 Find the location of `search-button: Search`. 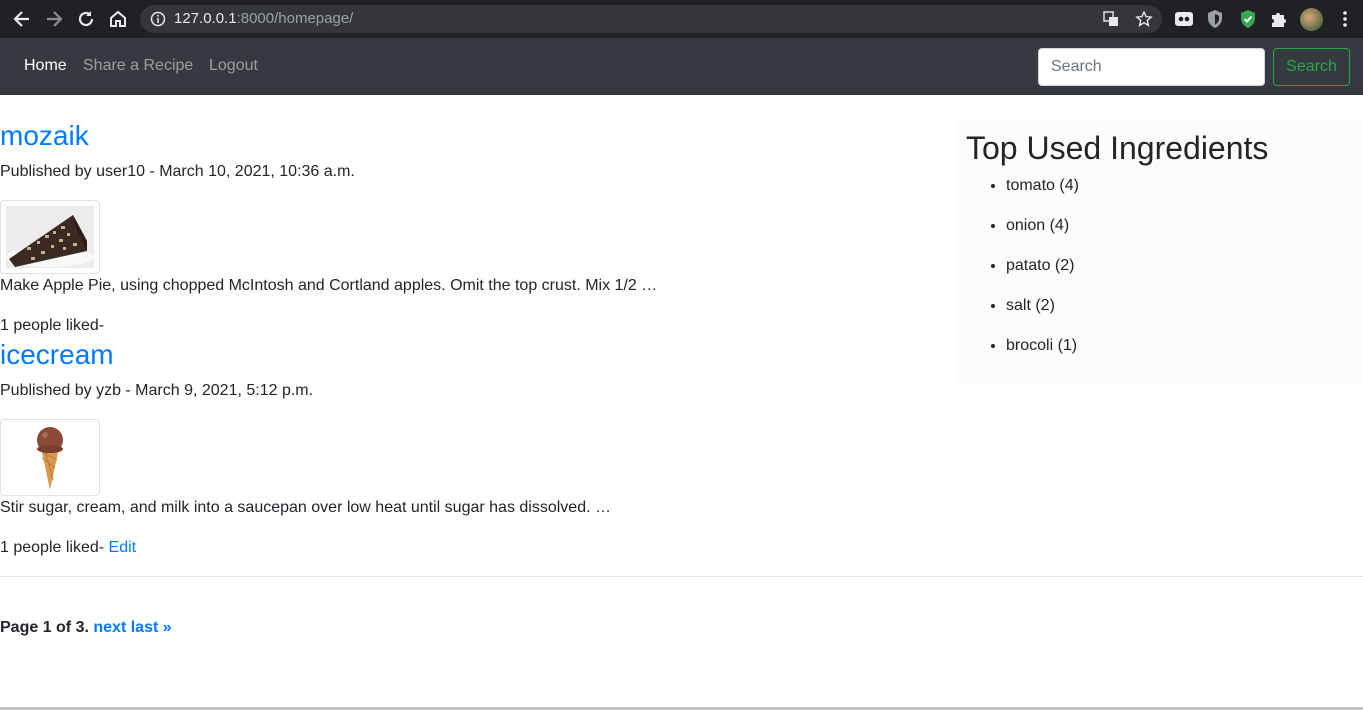

search-button: Search is located at coordinates (1311, 67).